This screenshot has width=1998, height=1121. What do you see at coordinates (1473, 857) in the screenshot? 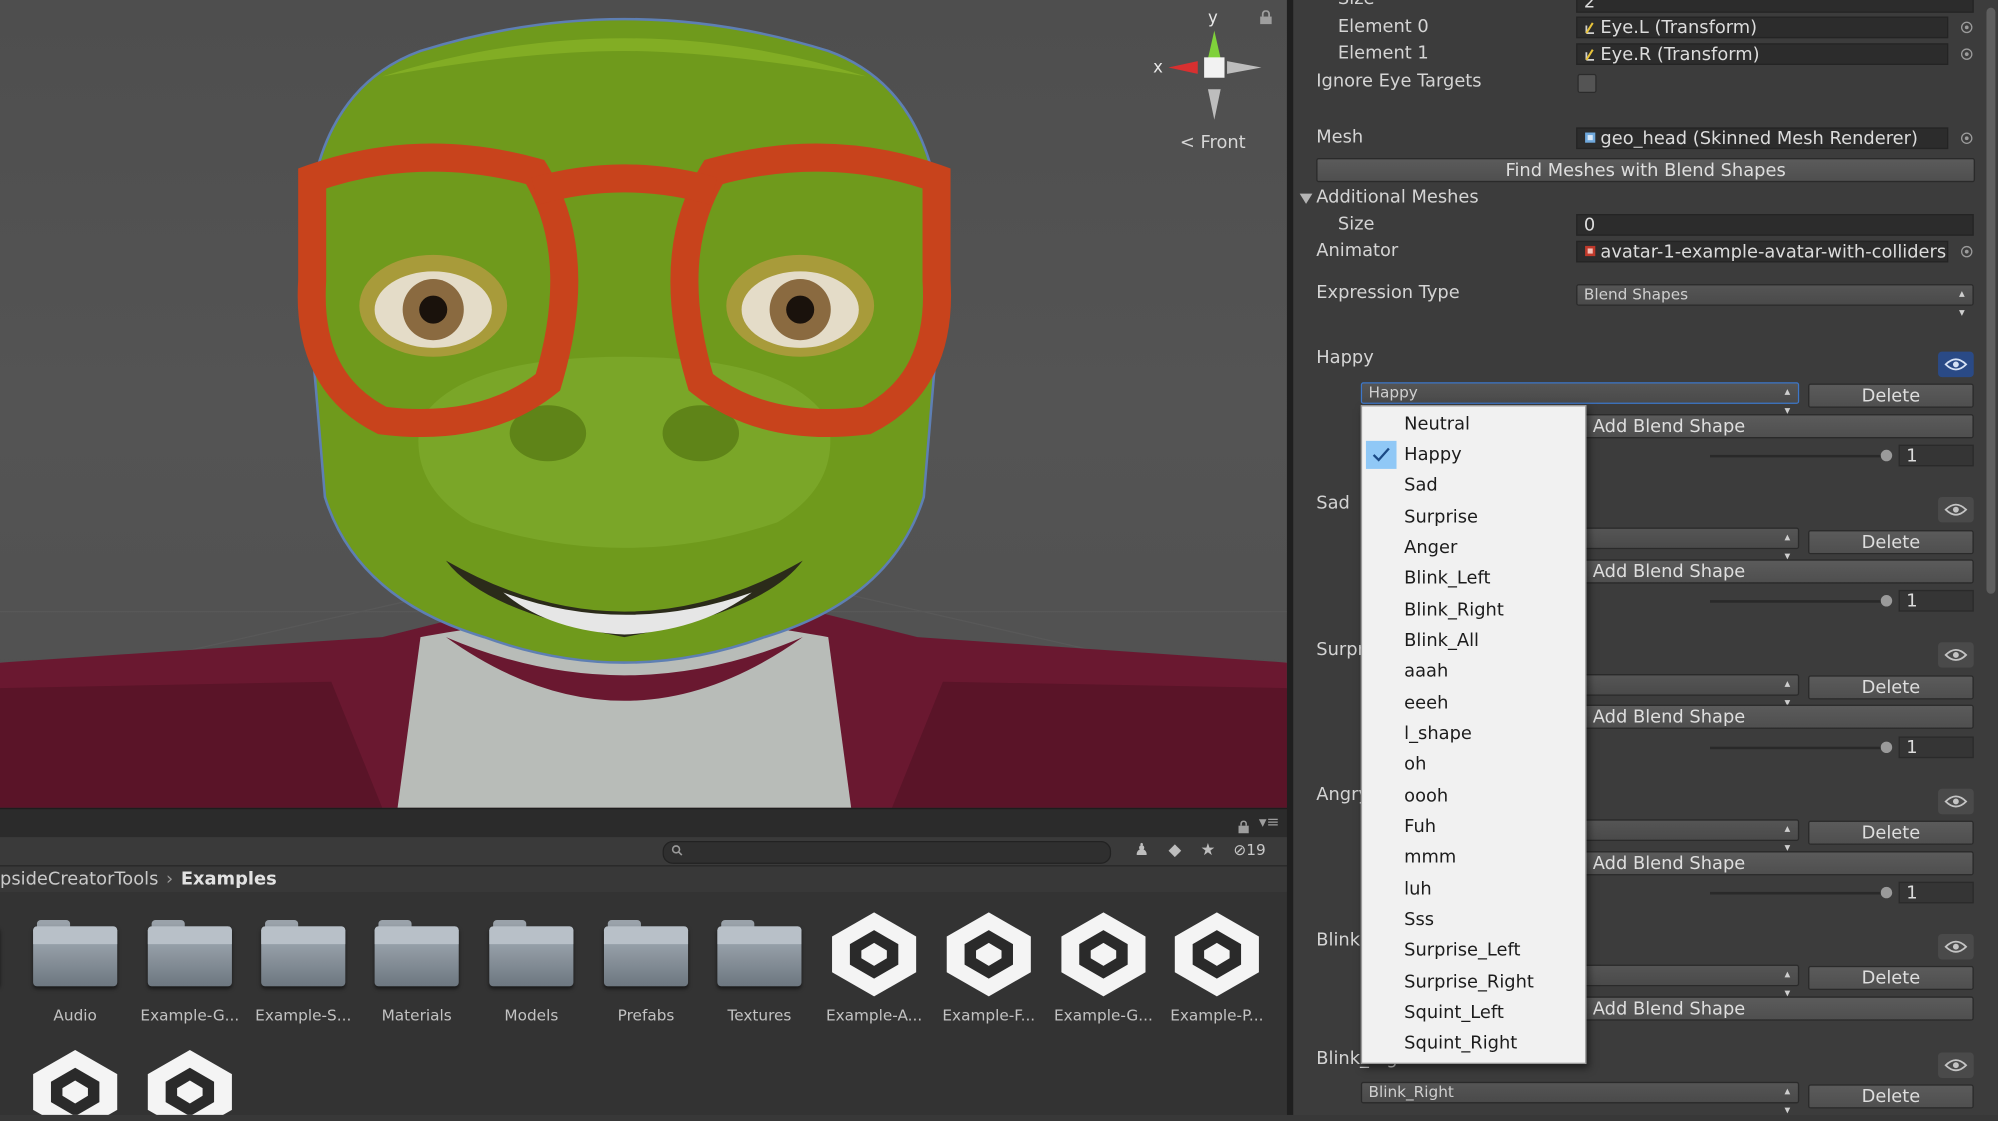
I see `menu-item: mmm` at bounding box center [1473, 857].